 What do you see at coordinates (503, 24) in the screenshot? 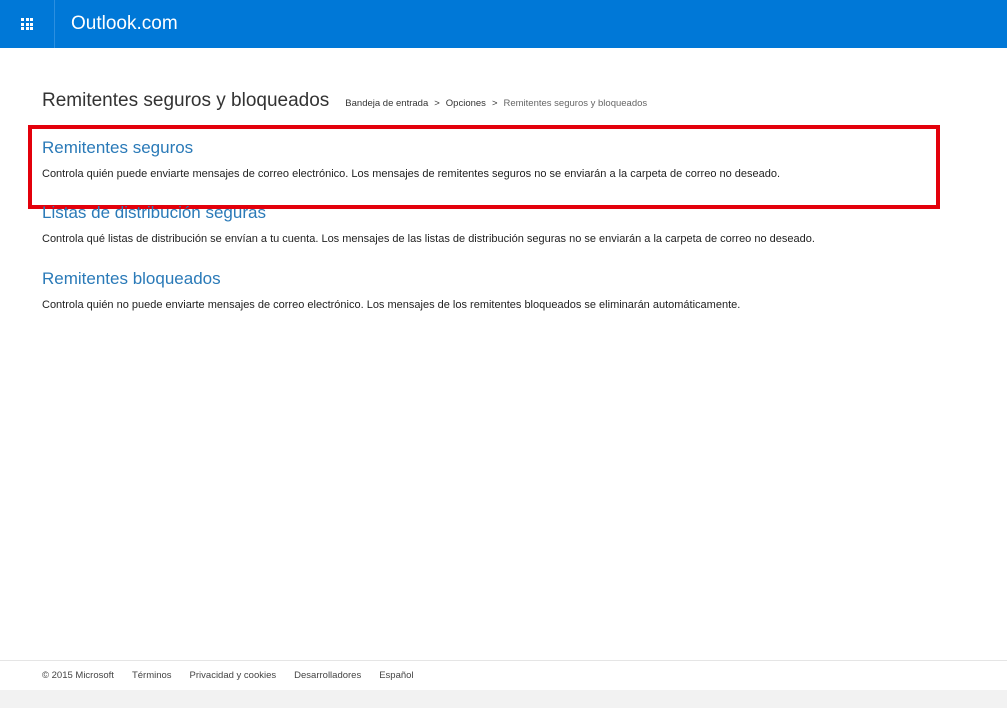
I see `top-bar: Outlook.com` at bounding box center [503, 24].